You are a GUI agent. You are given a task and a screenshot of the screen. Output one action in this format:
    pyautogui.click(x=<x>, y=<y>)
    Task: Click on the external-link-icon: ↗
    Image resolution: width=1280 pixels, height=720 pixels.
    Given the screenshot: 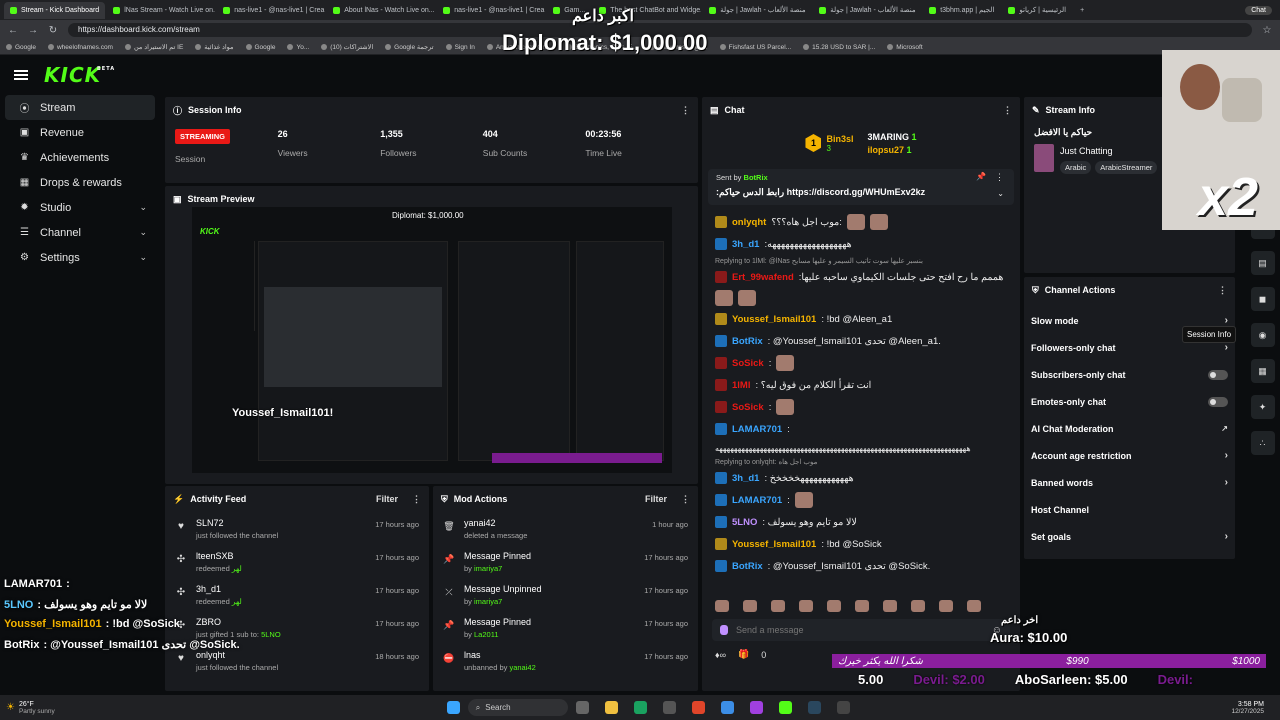 What is the action you would take?
    pyautogui.click(x=1224, y=428)
    